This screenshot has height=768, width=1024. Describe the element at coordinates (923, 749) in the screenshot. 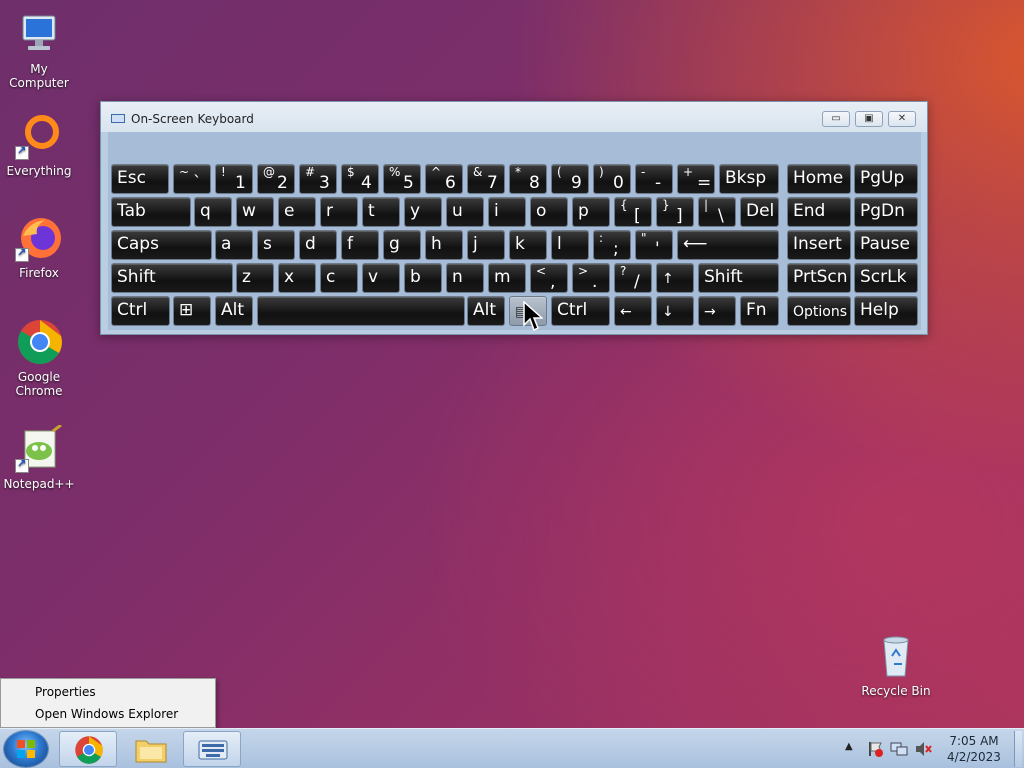

I see `volume-muted-icon` at that location.